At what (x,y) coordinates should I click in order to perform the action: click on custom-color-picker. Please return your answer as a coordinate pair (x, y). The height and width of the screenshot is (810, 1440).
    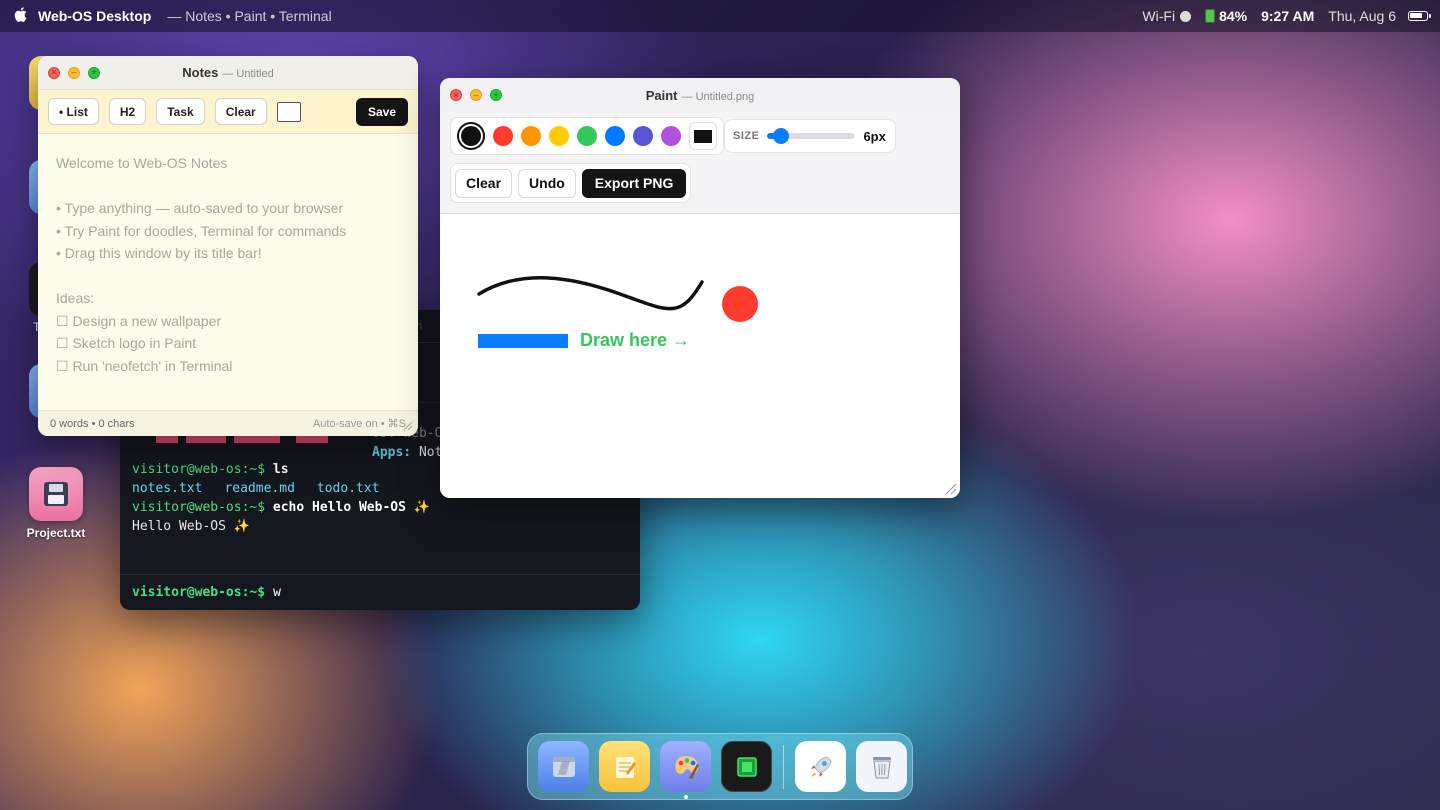
    Looking at the image, I should click on (703, 136).